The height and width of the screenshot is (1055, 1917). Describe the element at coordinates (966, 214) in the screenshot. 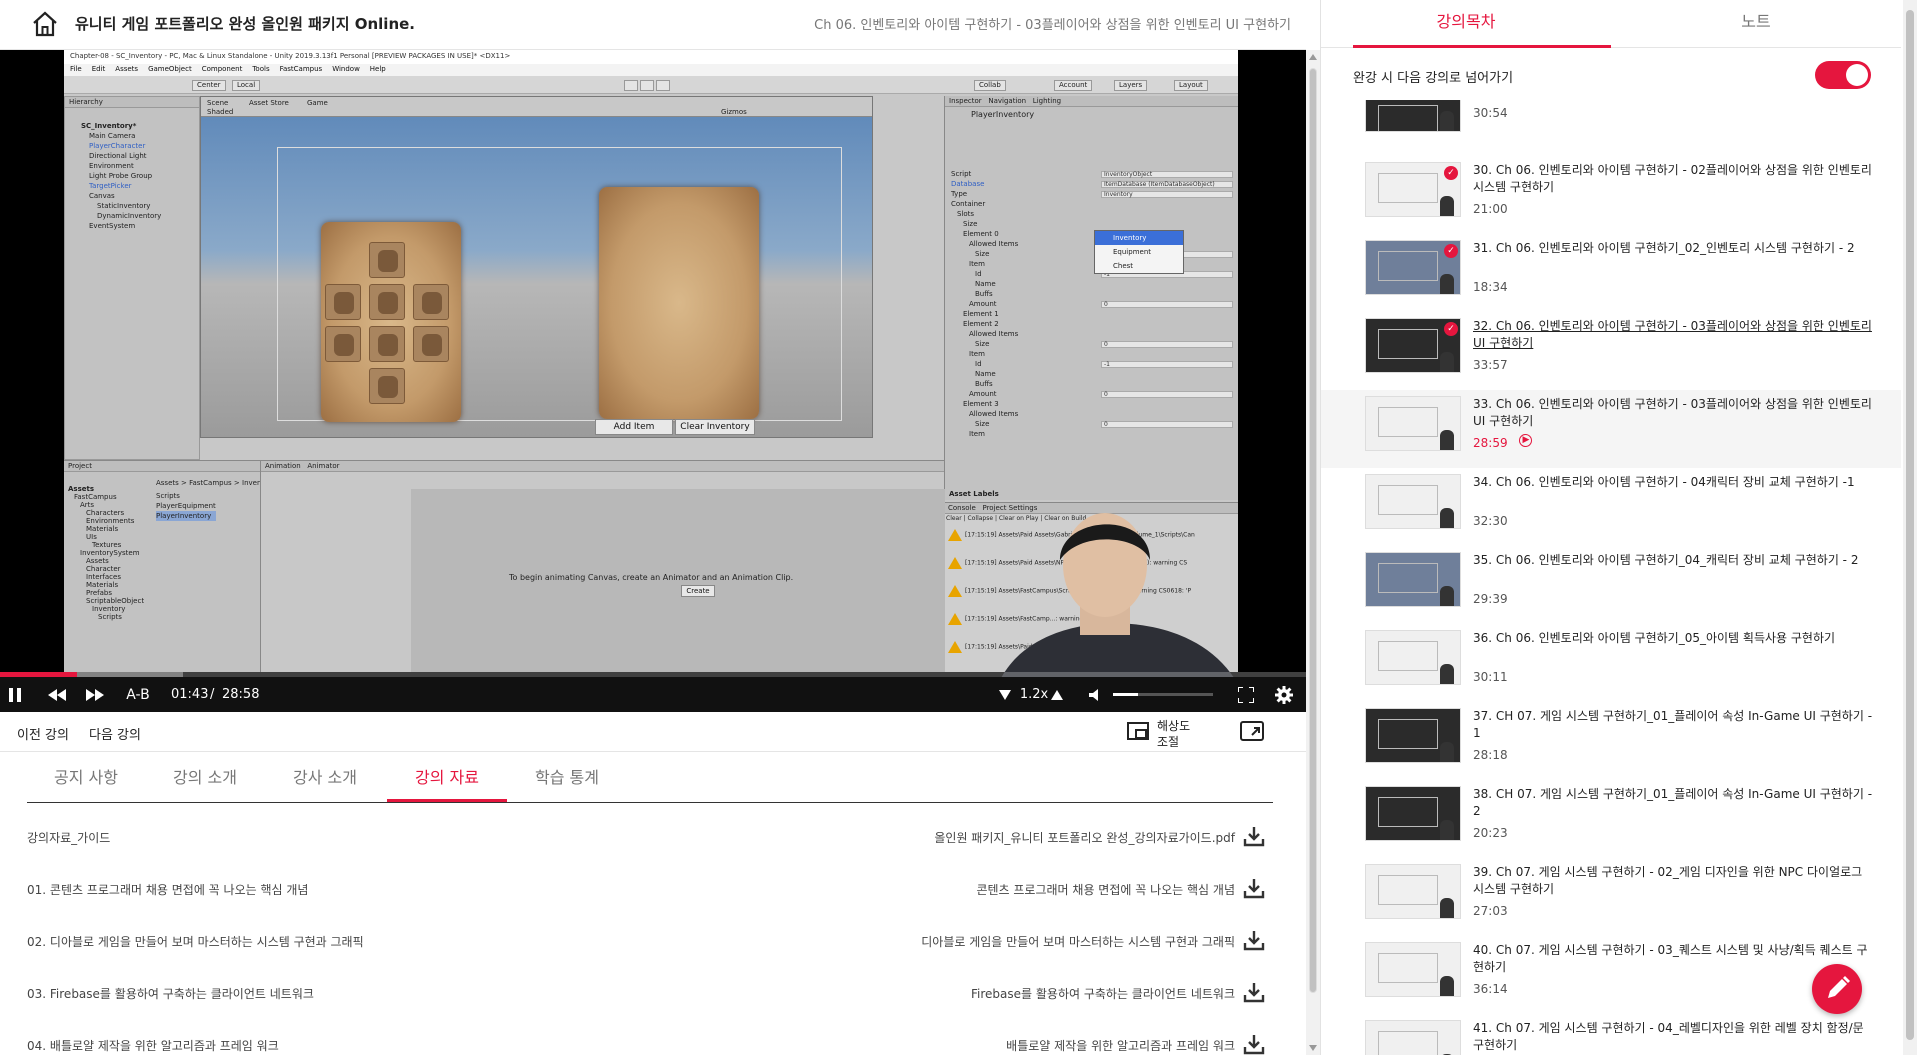

I see `inspector-label: Slots` at that location.